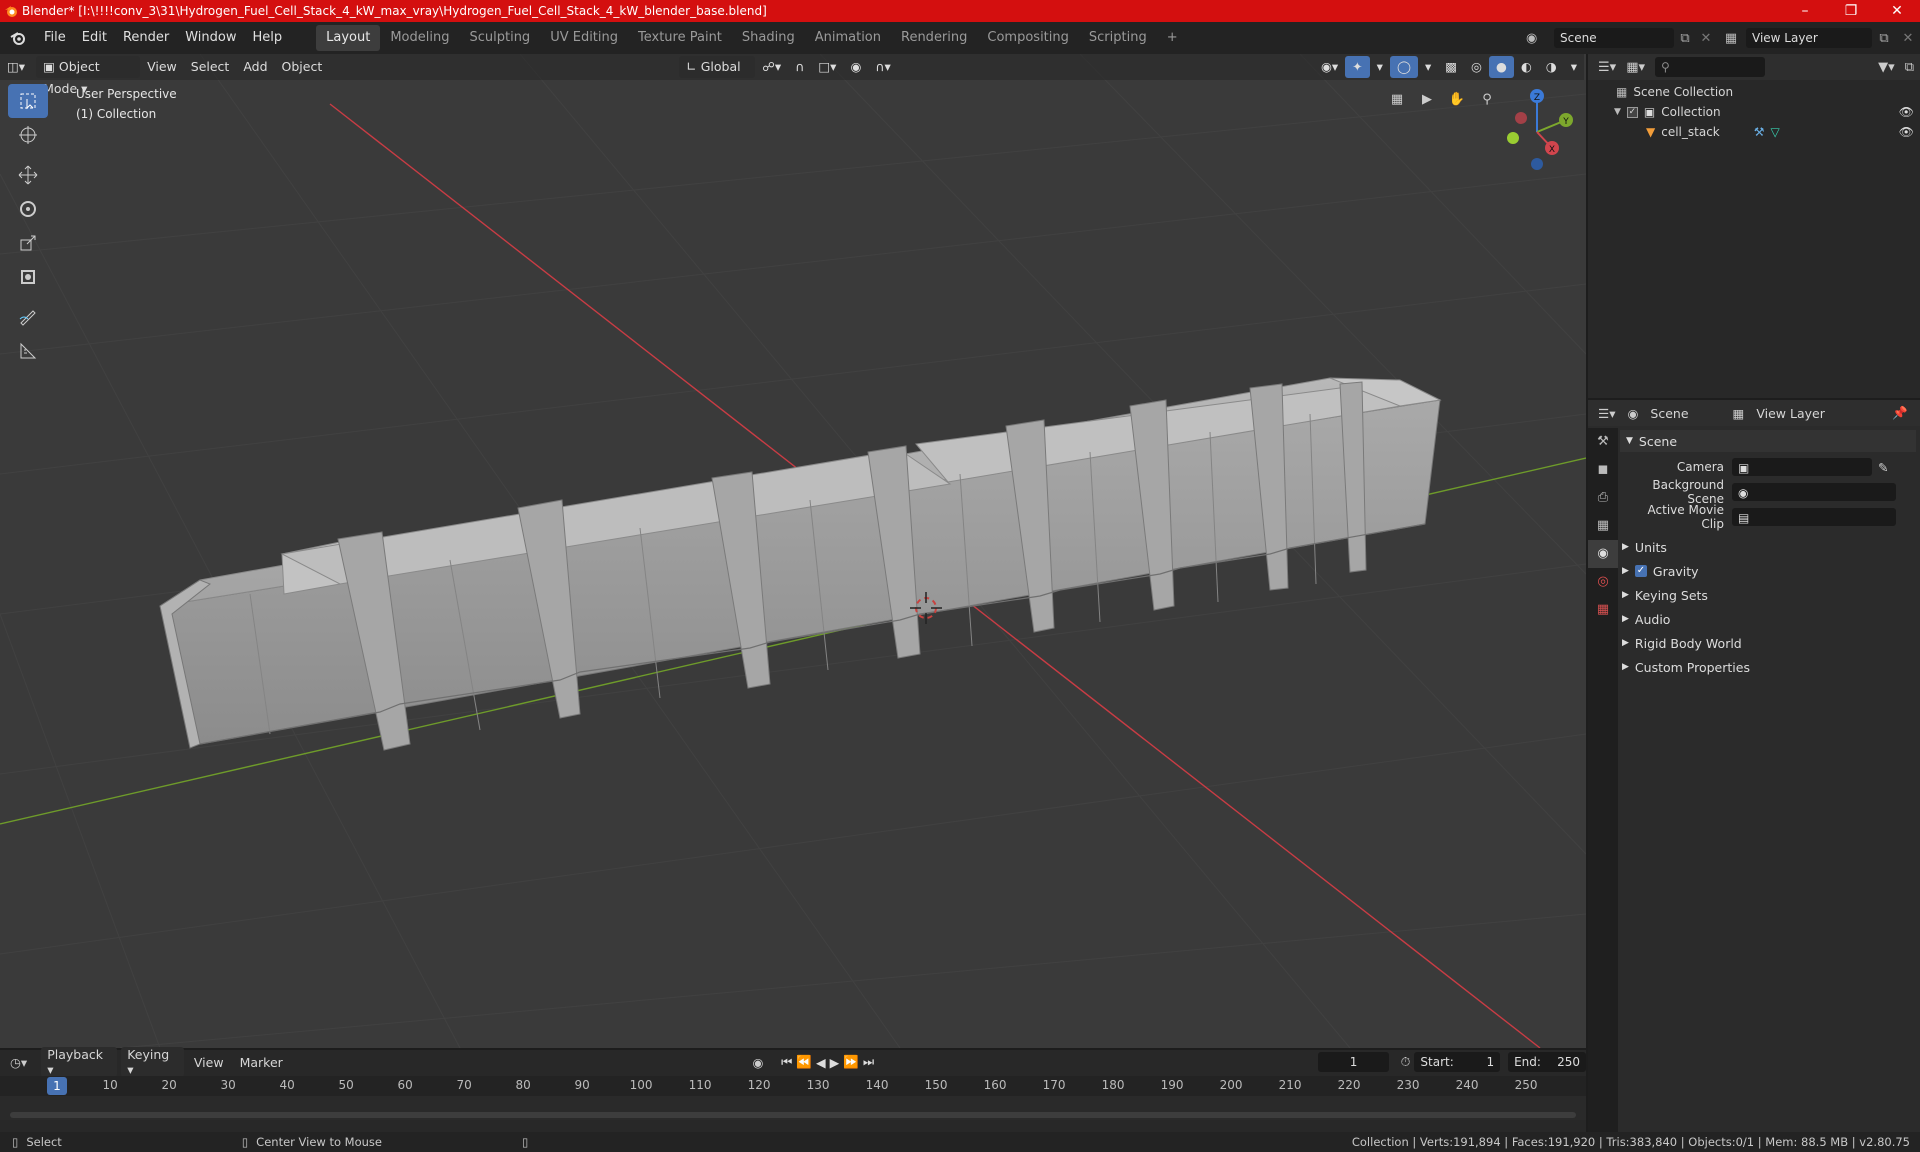 The image size is (1920, 1152). I want to click on jump-start-icon: ⏮, so click(786, 1062).